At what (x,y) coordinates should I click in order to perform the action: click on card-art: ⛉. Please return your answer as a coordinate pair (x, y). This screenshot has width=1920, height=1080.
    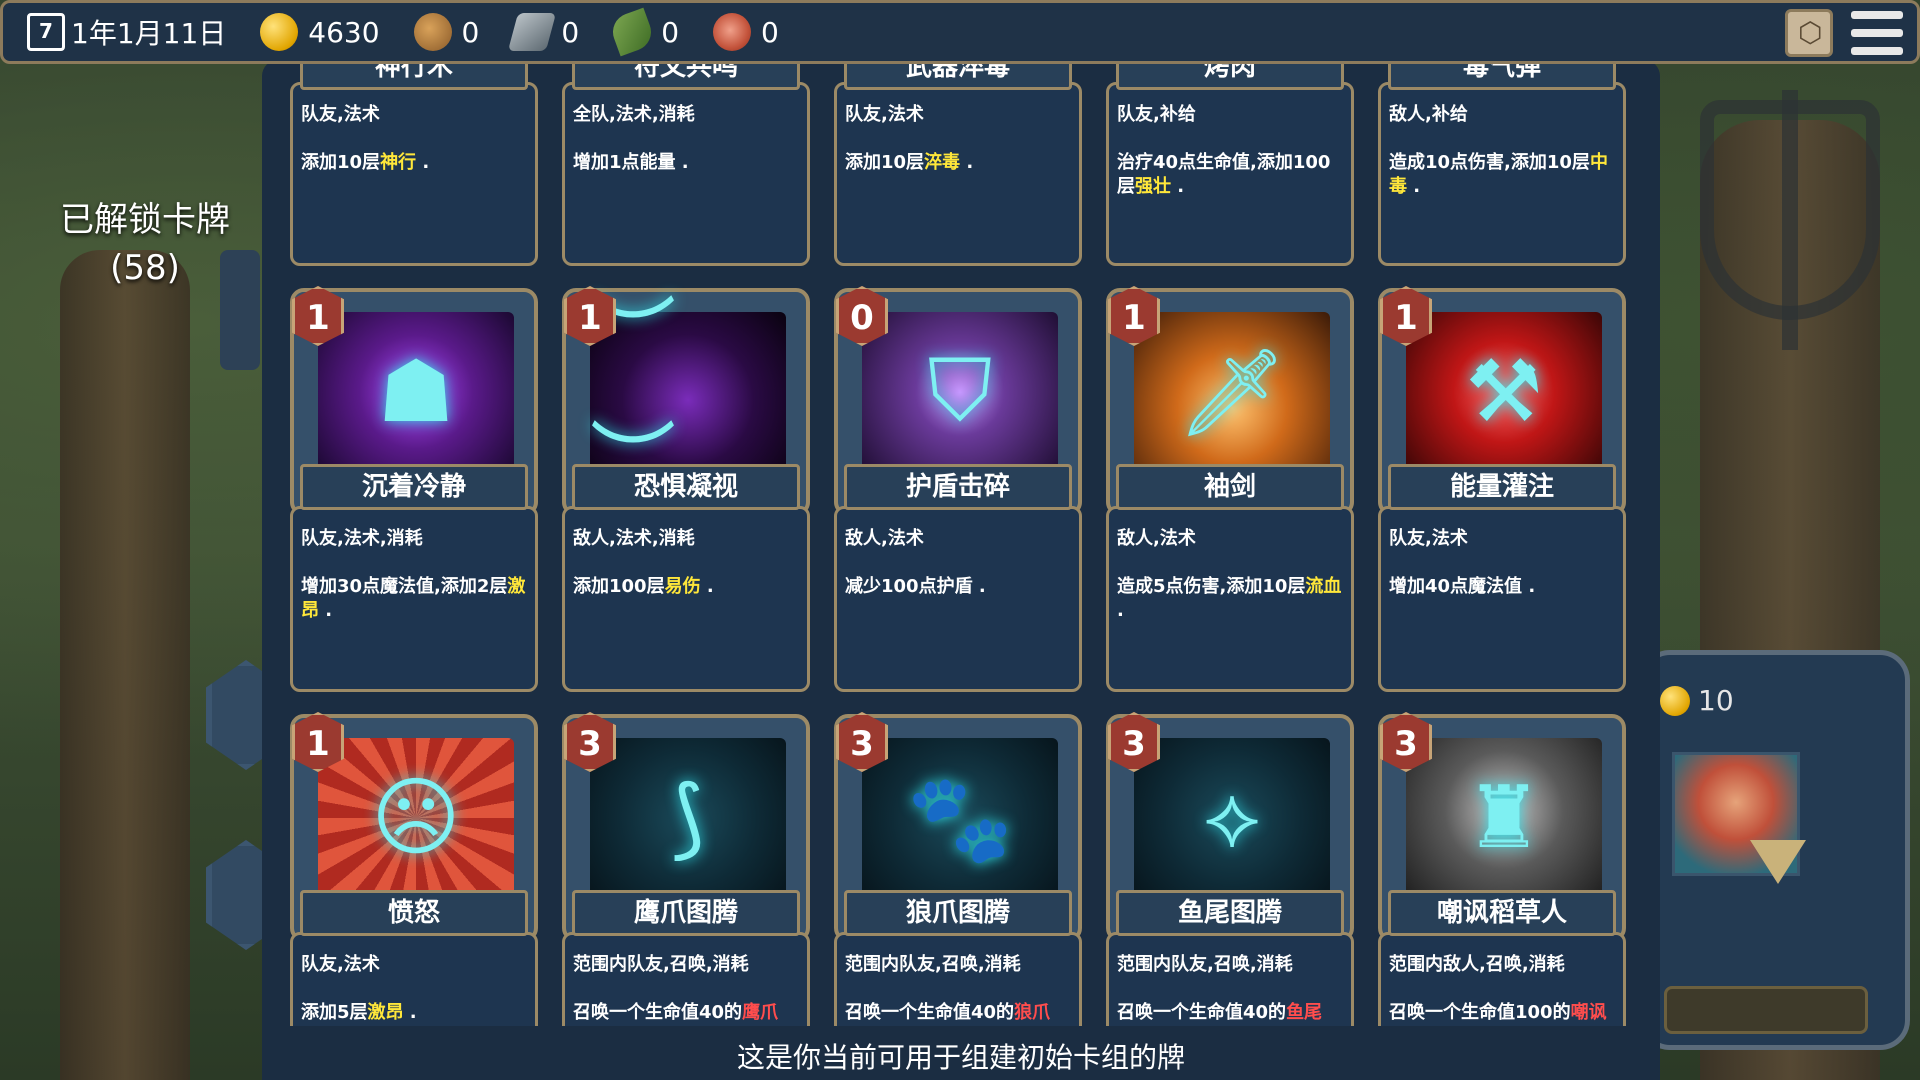
    Looking at the image, I should click on (960, 392).